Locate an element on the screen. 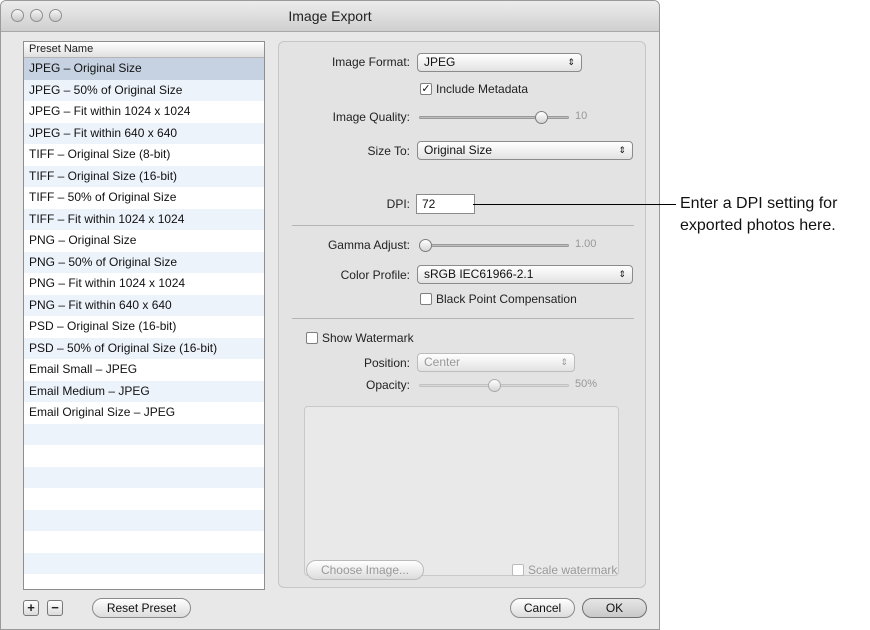 This screenshot has height=630, width=870. preset-item: JPEG – 50% of Original Size is located at coordinates (144, 90).